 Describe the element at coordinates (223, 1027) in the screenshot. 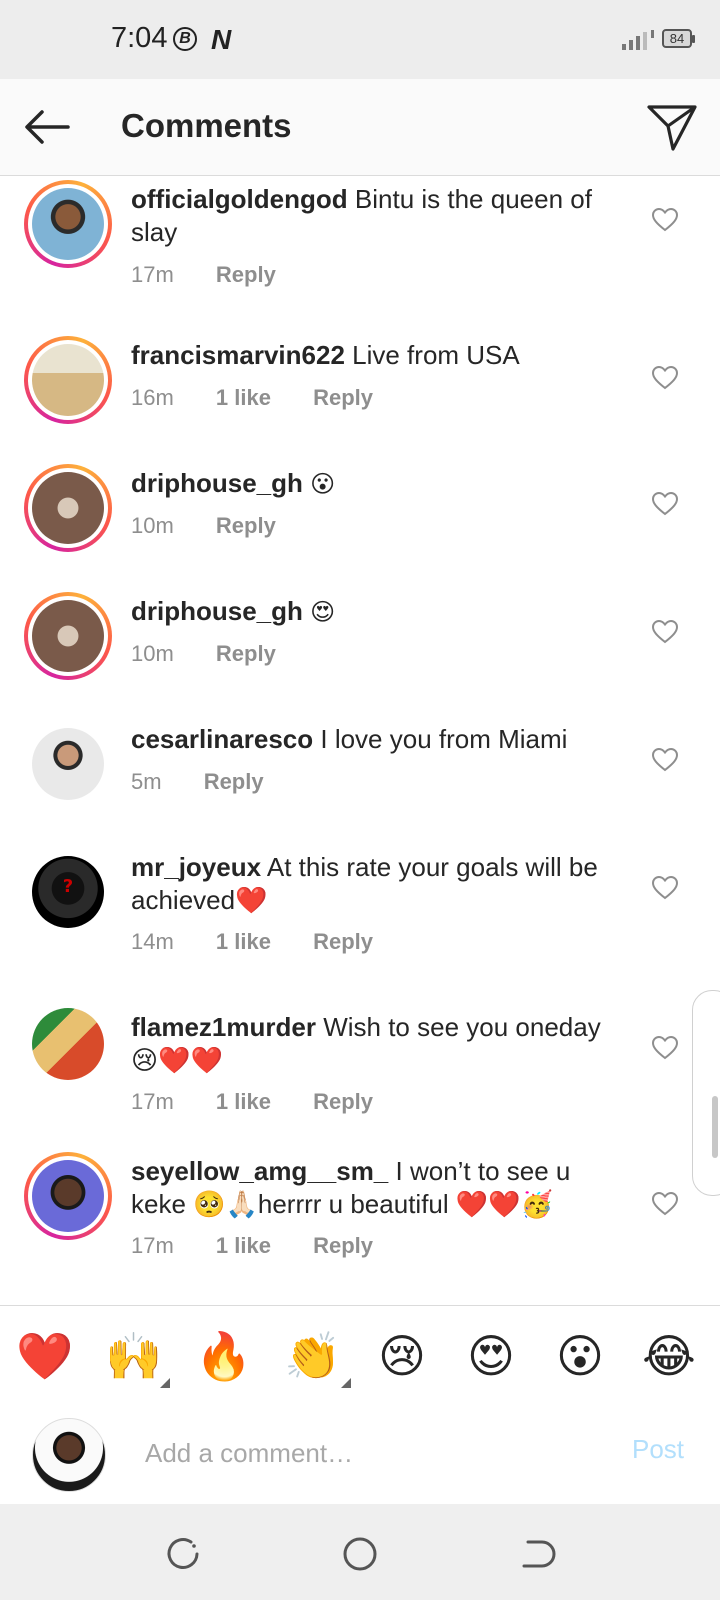

I see `comment-username: flamez1murder` at that location.